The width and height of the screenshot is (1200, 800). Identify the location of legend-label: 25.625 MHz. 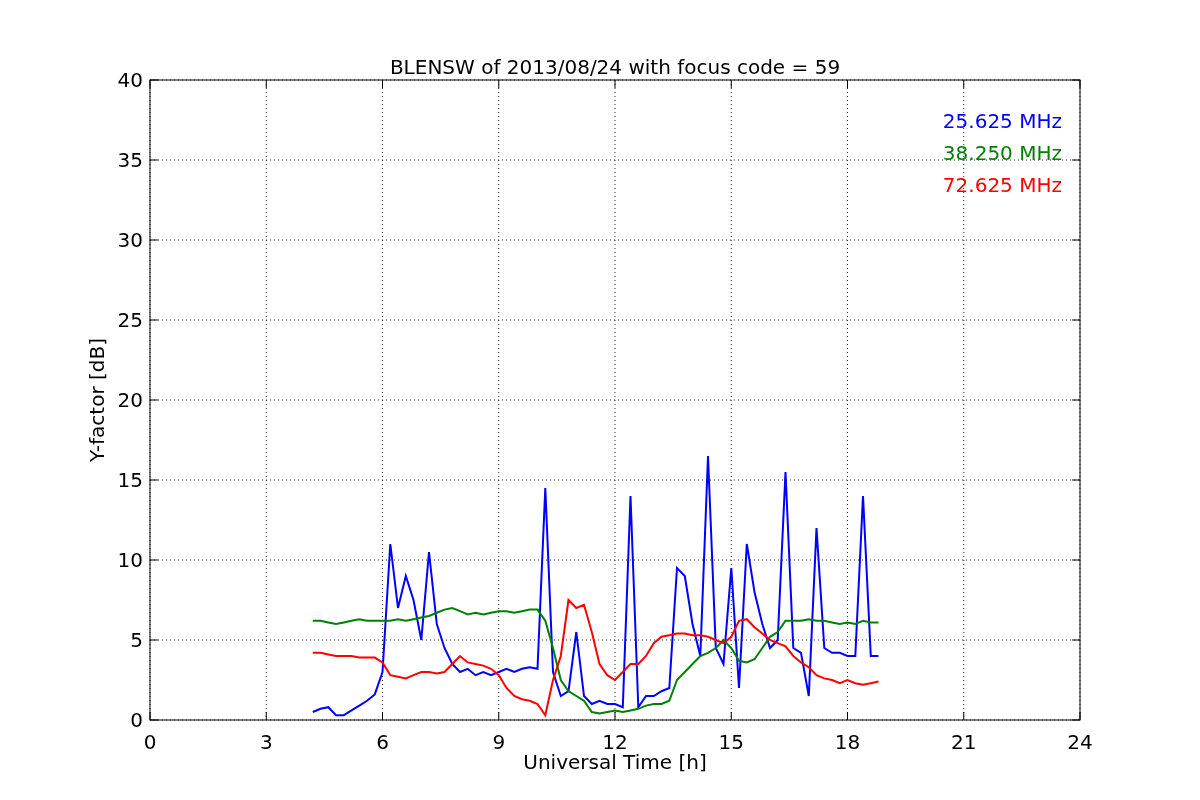
(1002, 121).